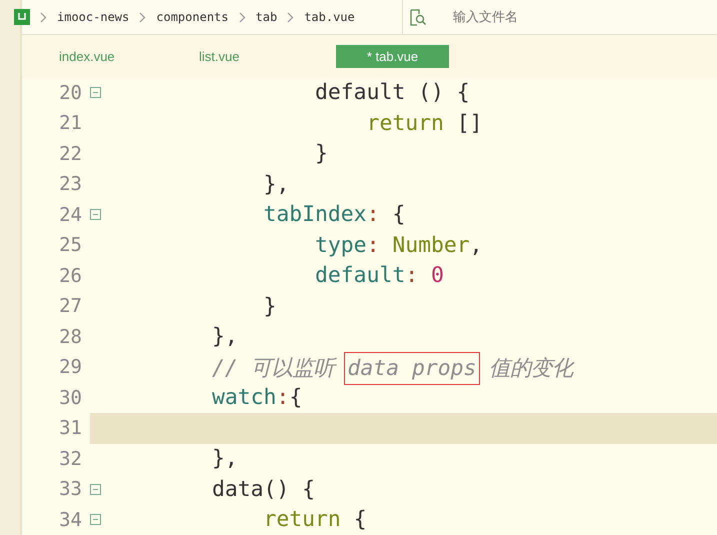  What do you see at coordinates (392, 93) in the screenshot?
I see `code-text: default () {` at bounding box center [392, 93].